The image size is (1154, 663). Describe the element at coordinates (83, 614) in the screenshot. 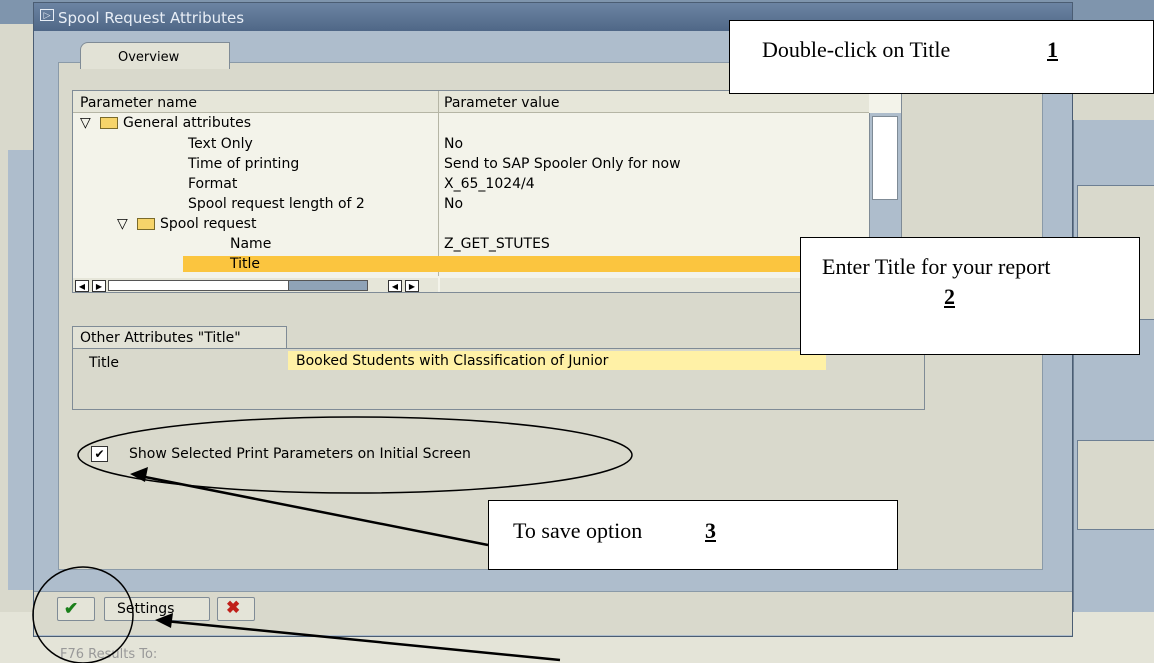

I see `annotation-circle-ok-button` at that location.